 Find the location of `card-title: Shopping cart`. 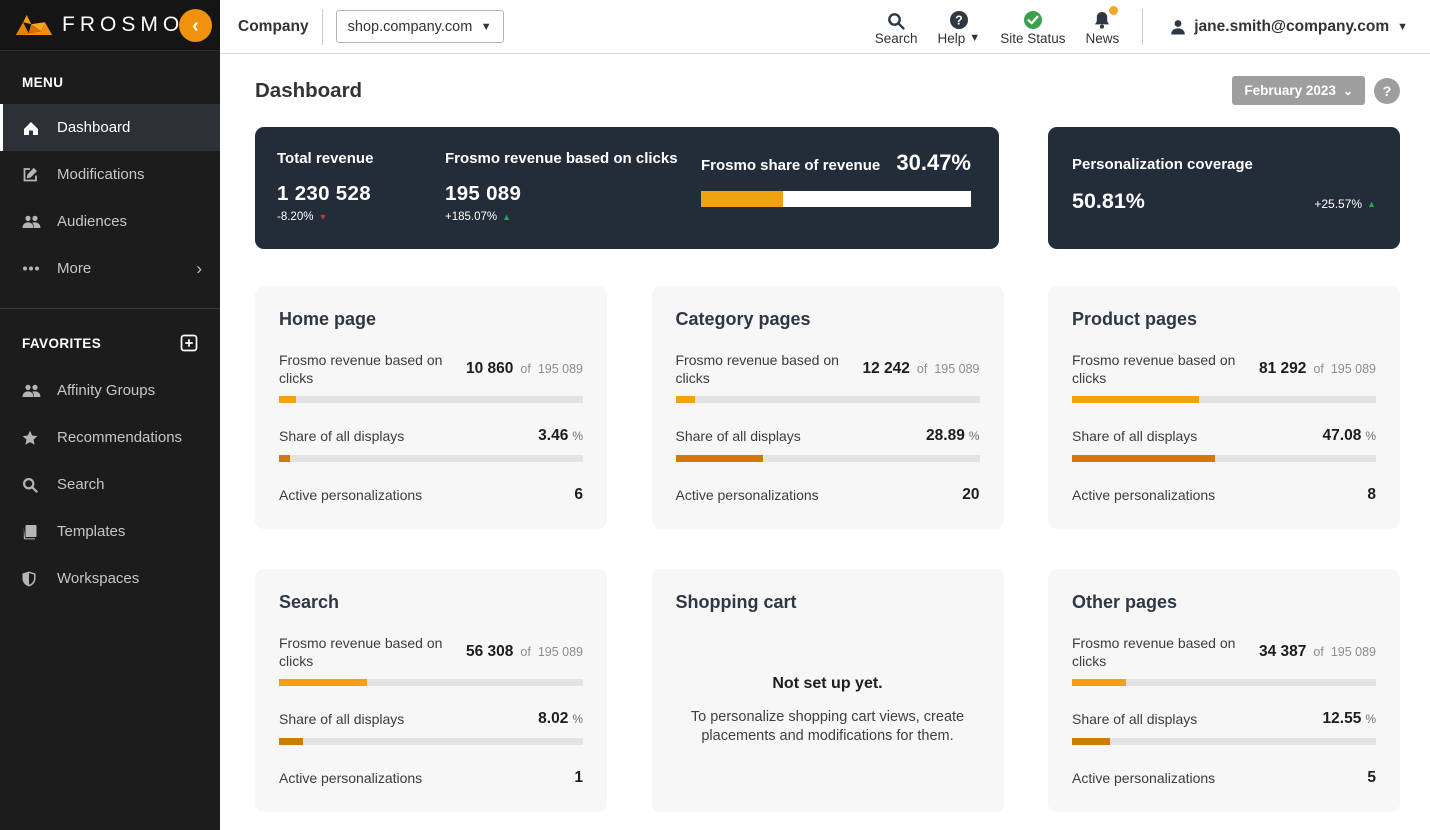

card-title: Shopping cart is located at coordinates (736, 602).